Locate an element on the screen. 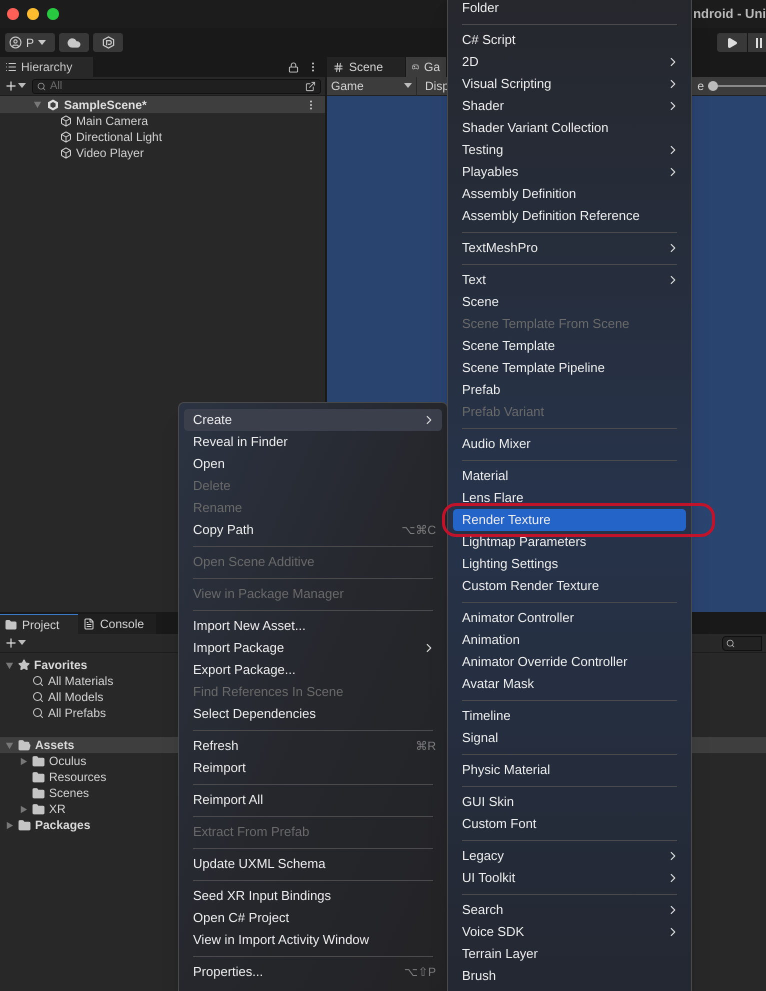  shortcut-label: ⌘R is located at coordinates (425, 746).